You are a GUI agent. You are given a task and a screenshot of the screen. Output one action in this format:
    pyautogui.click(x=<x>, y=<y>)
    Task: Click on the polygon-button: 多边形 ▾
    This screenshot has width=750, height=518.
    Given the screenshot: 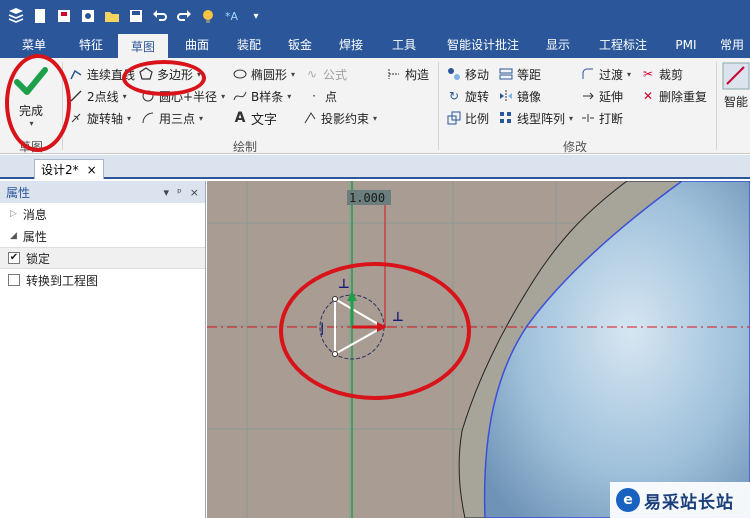 What is the action you would take?
    pyautogui.click(x=169, y=74)
    